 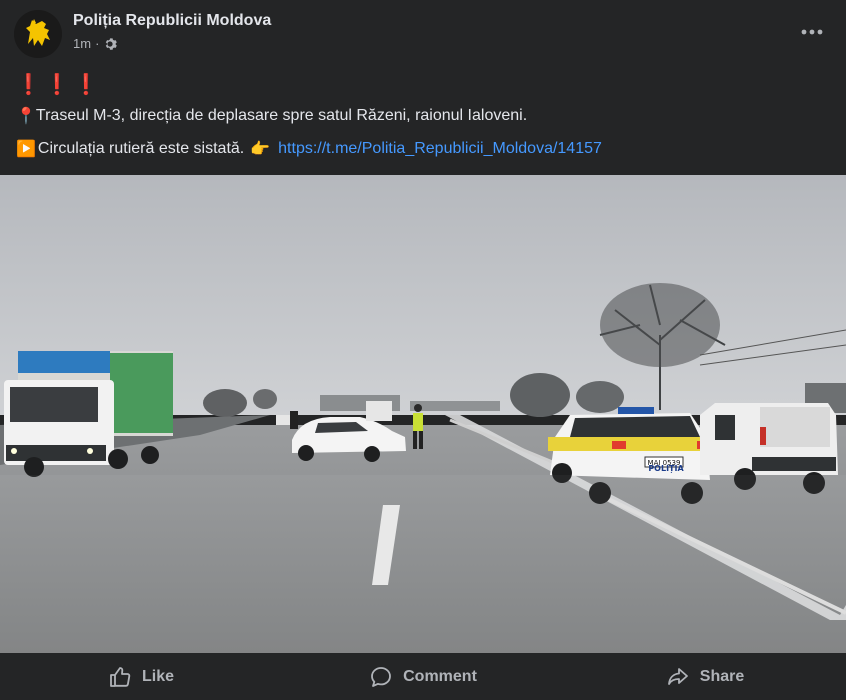 I want to click on post-time: 1m, so click(x=82, y=43).